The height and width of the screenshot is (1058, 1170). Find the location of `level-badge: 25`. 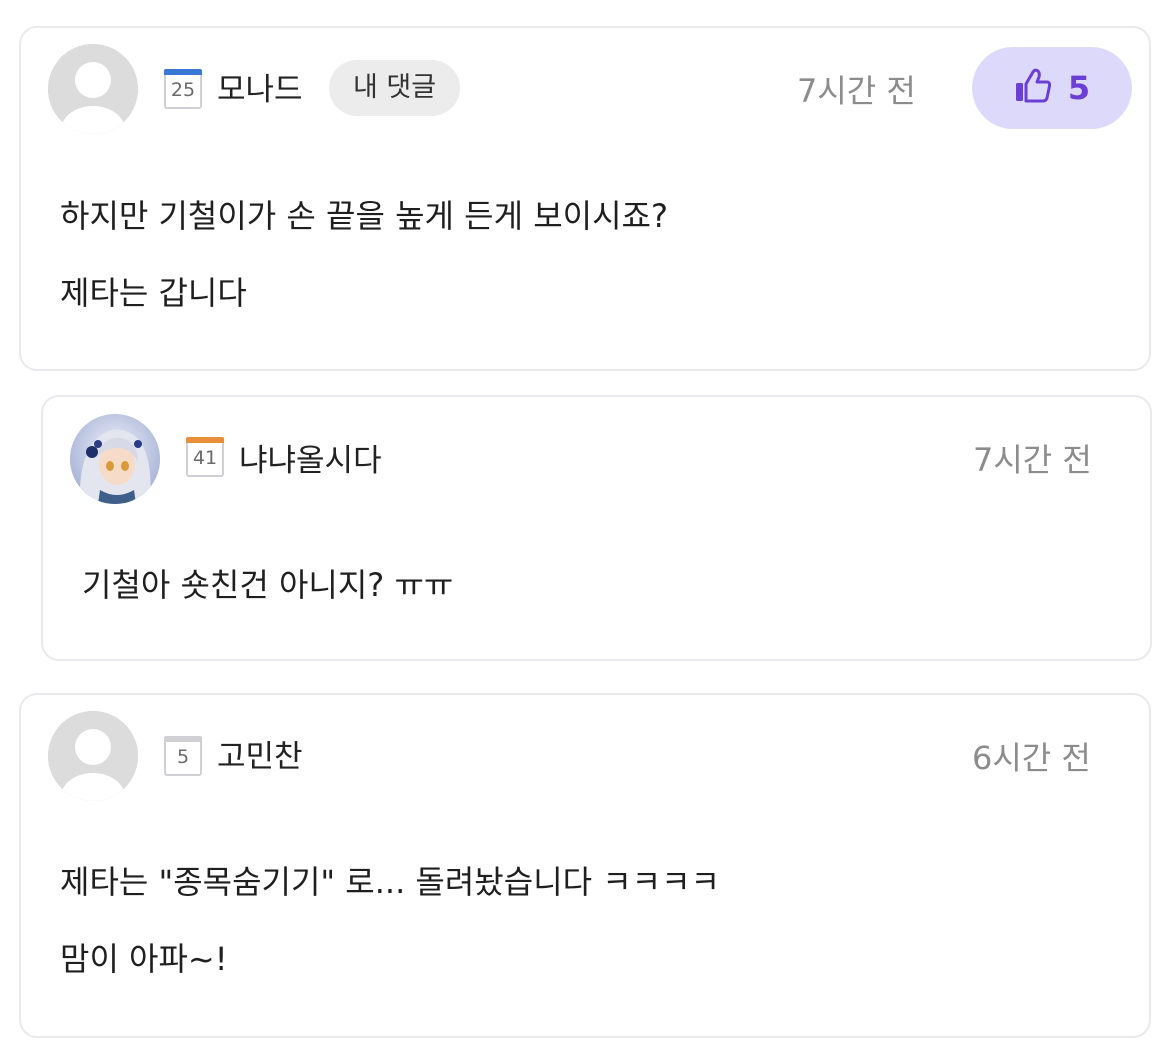

level-badge: 25 is located at coordinates (183, 89).